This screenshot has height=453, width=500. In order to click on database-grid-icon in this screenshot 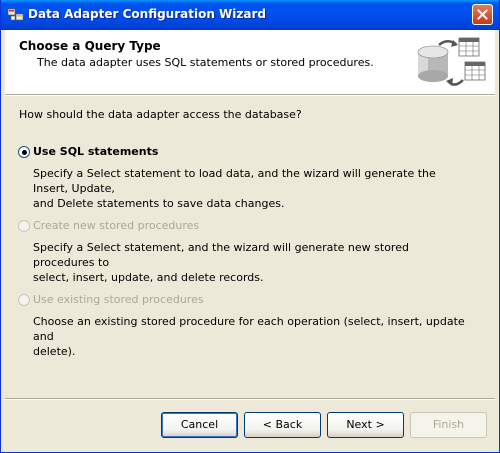, I will do `click(451, 61)`.